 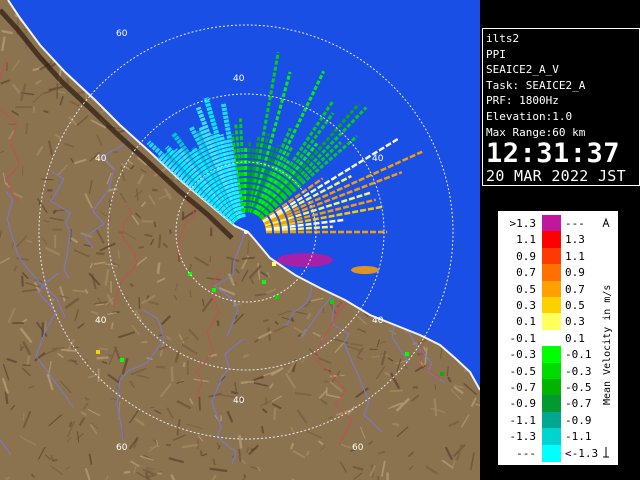 What do you see at coordinates (522, 101) in the screenshot?
I see `prf-value: PRF: 1800Hz` at bounding box center [522, 101].